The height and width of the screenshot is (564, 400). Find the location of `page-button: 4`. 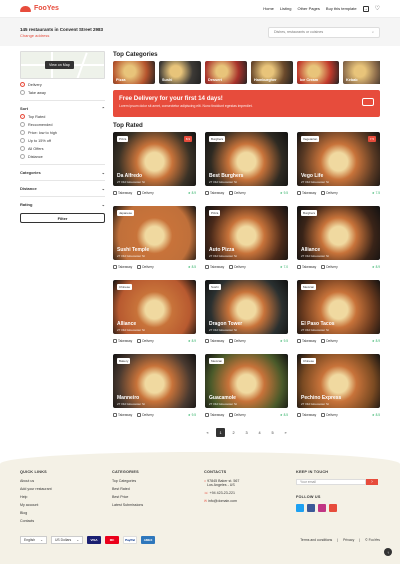

page-button: 4 is located at coordinates (259, 432).